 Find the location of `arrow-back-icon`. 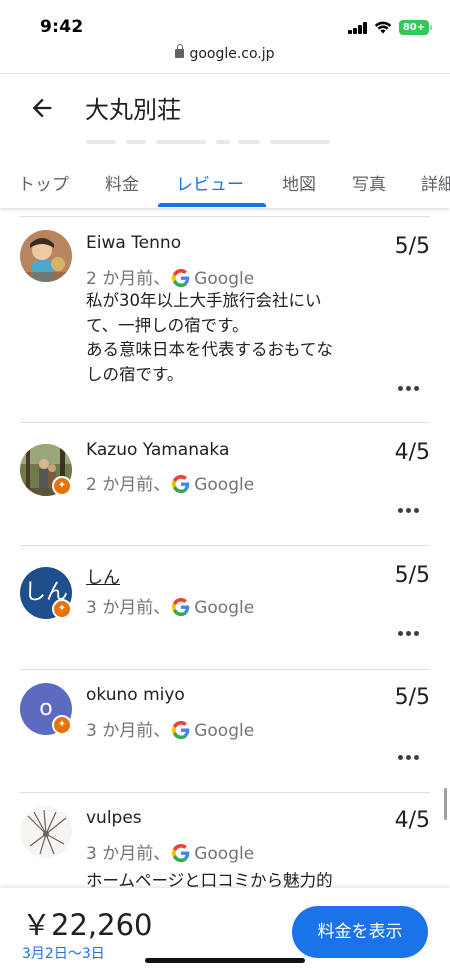

arrow-back-icon is located at coordinates (42, 108).